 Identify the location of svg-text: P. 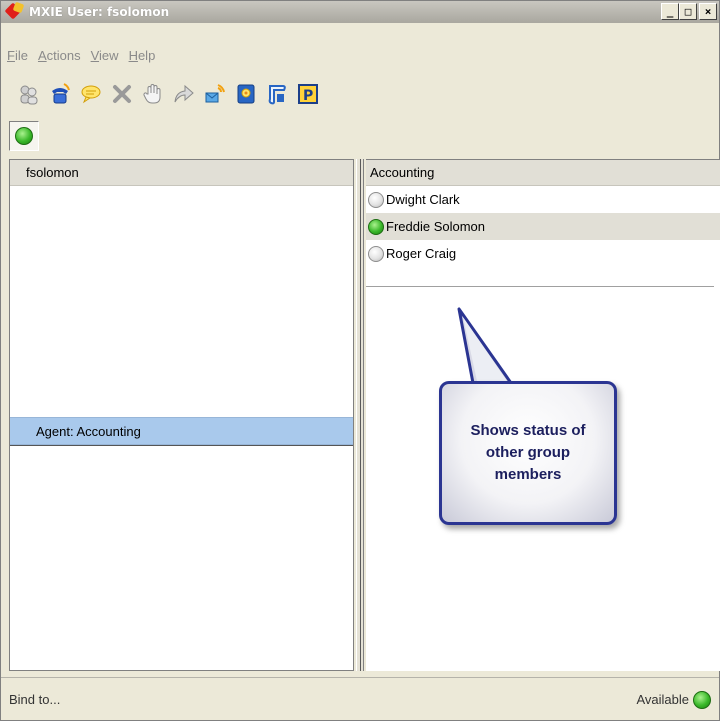
(308, 96).